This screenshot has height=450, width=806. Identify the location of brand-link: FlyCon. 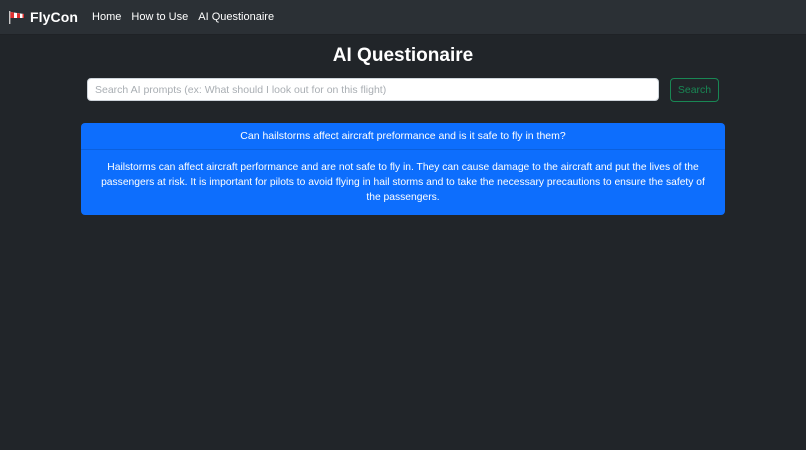
(43, 17).